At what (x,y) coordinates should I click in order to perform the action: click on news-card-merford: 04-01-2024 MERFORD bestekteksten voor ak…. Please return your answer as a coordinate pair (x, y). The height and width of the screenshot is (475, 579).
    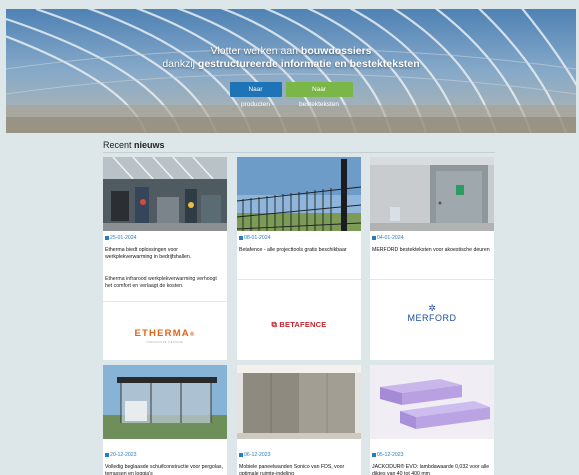
    Looking at the image, I should click on (432, 258).